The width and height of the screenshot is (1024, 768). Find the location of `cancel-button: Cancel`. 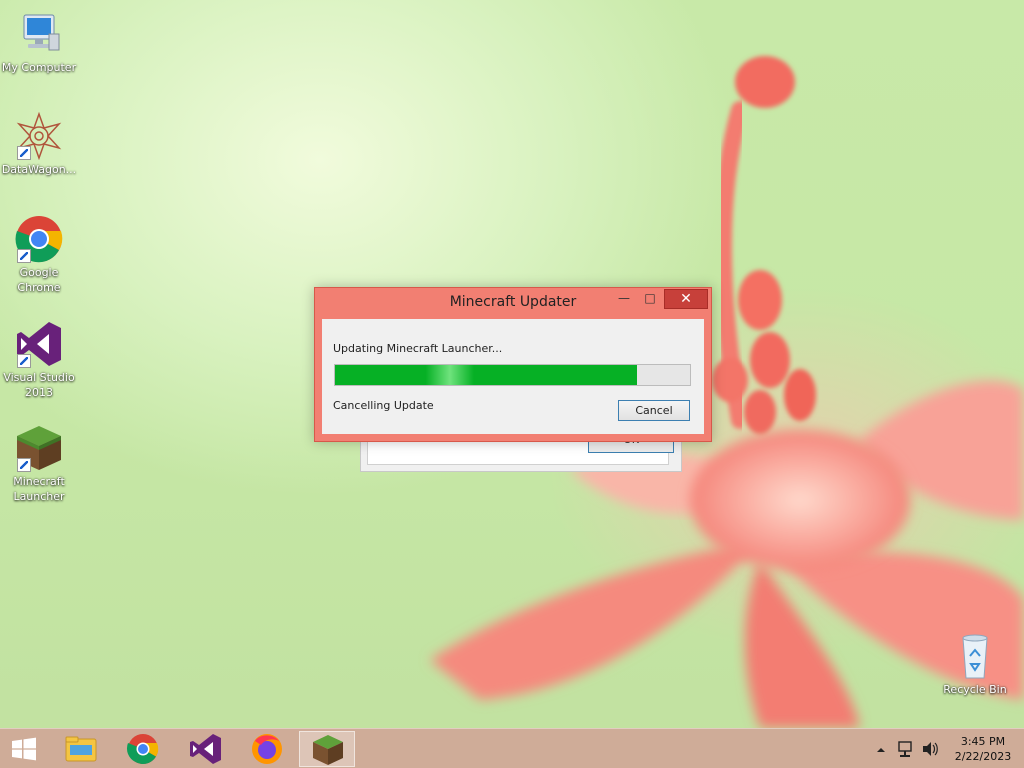

cancel-button: Cancel is located at coordinates (654, 410).